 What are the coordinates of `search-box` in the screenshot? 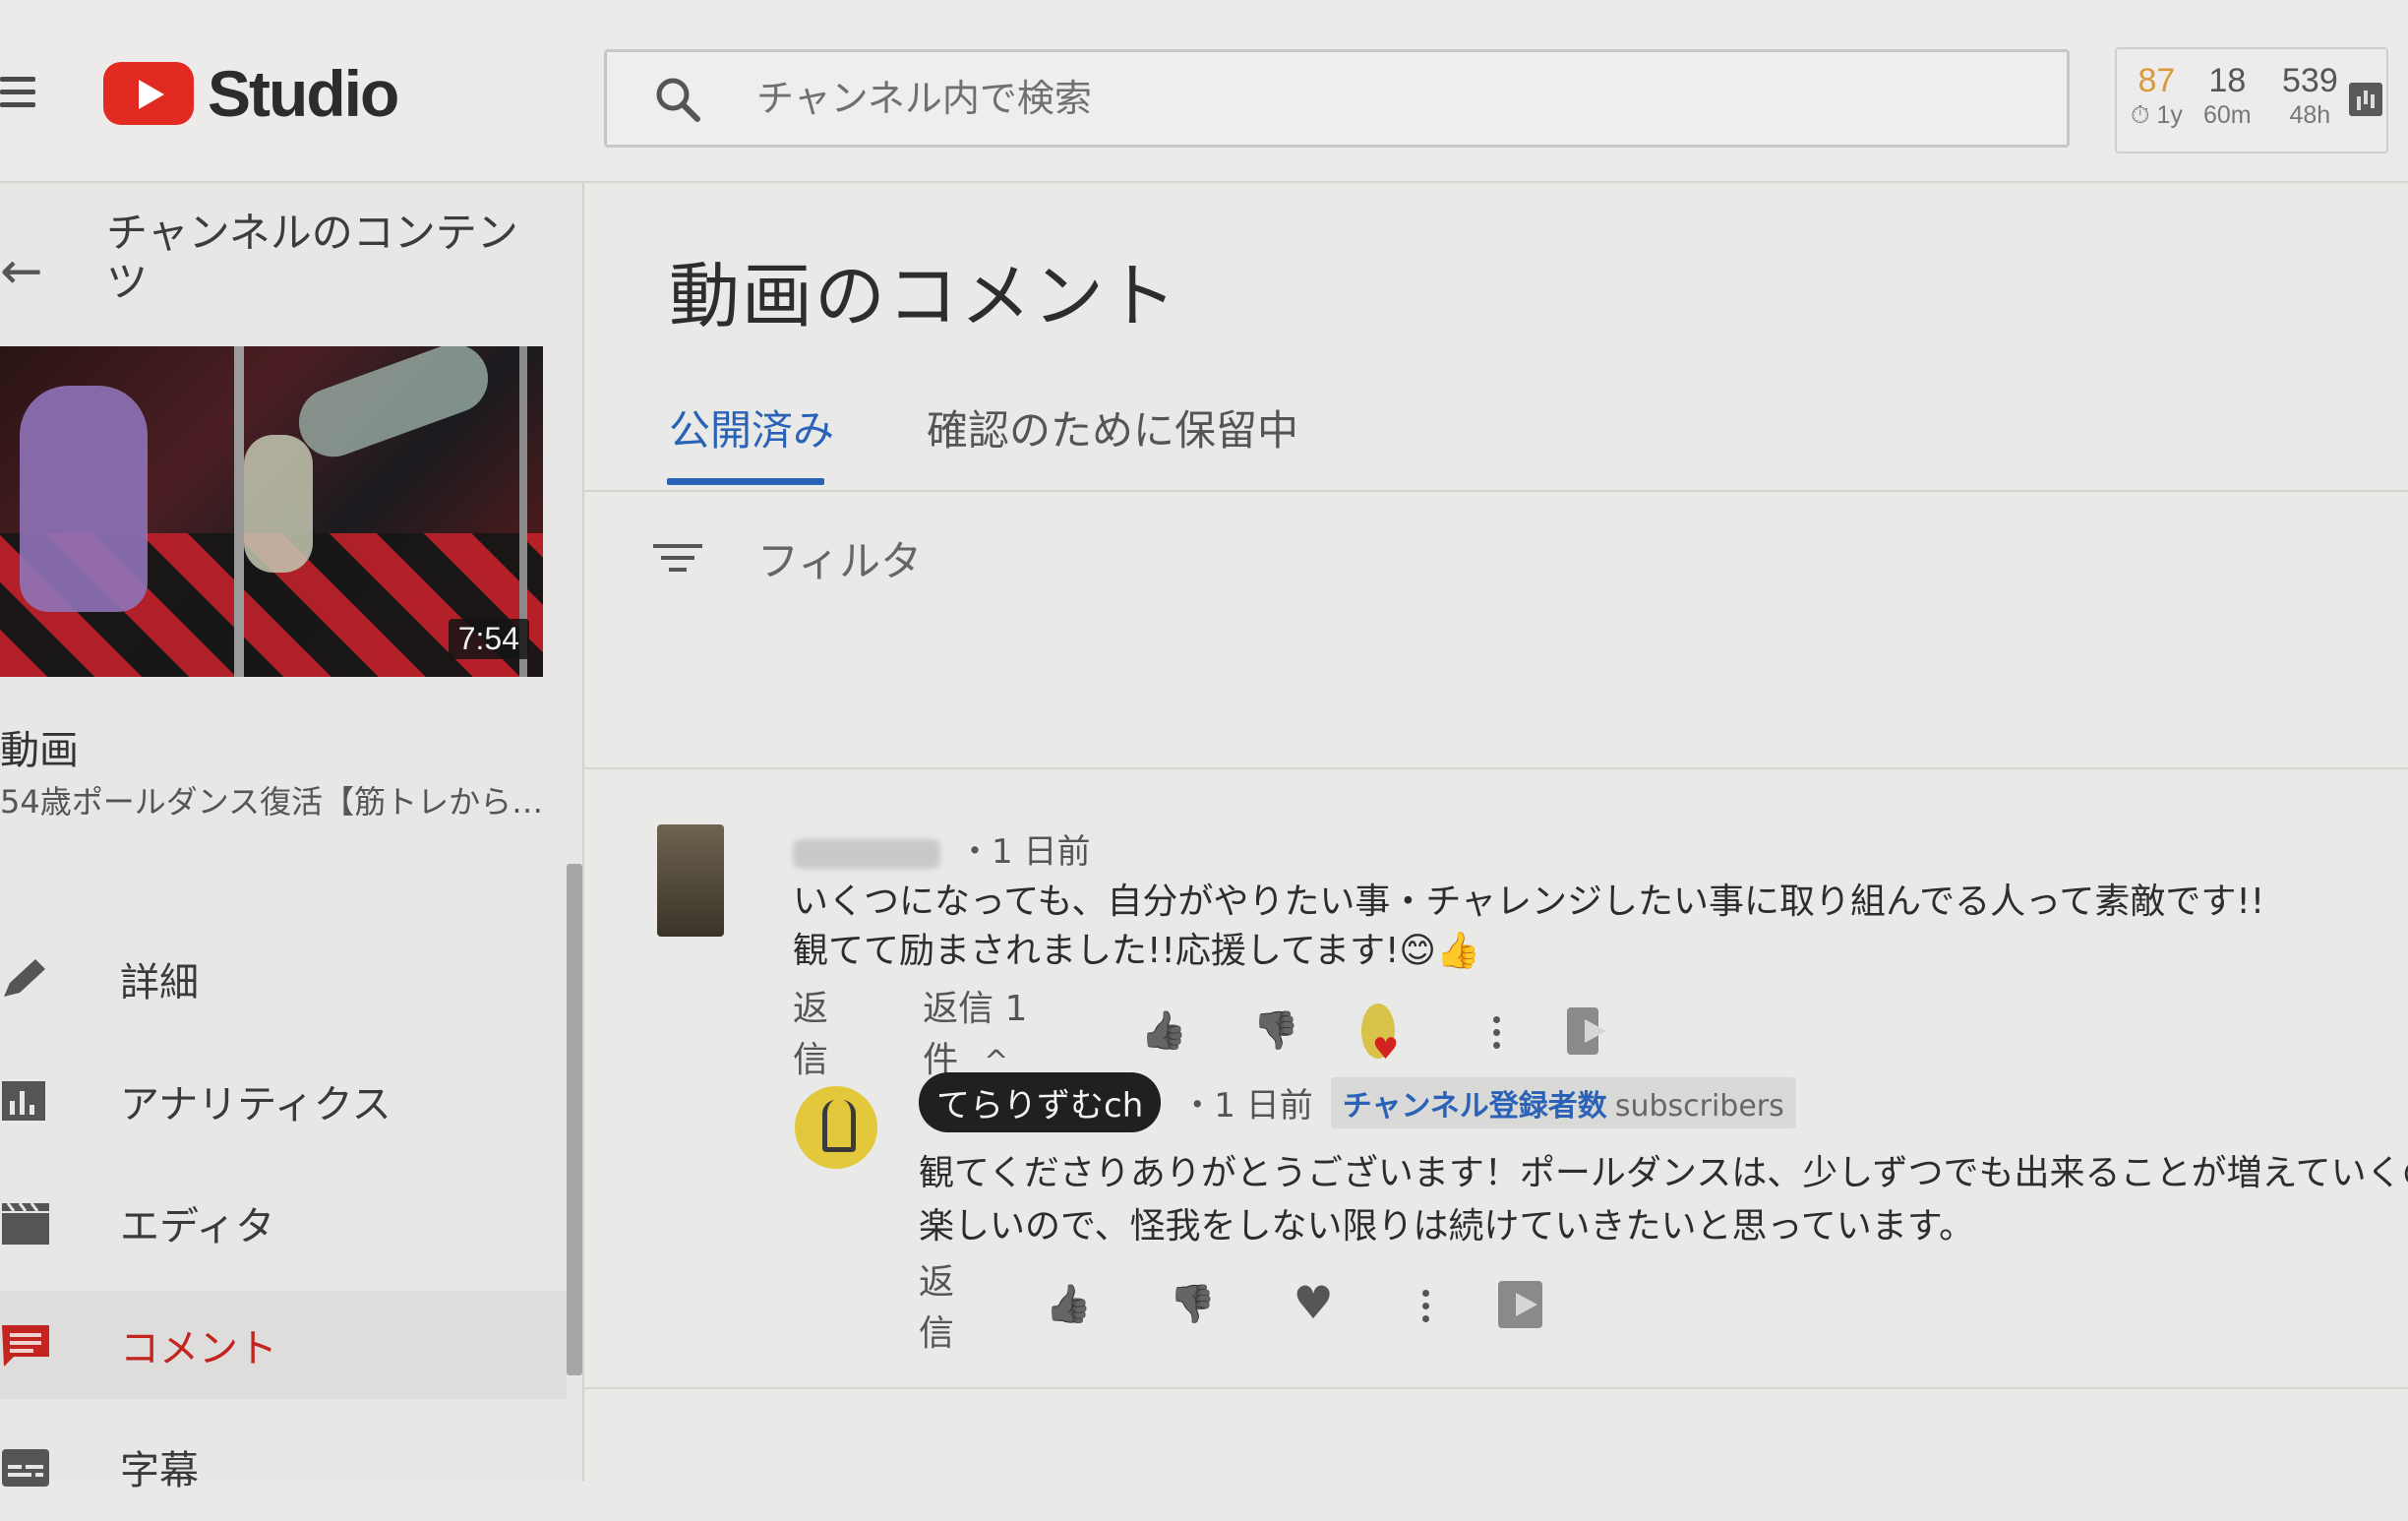 It's located at (1337, 98).